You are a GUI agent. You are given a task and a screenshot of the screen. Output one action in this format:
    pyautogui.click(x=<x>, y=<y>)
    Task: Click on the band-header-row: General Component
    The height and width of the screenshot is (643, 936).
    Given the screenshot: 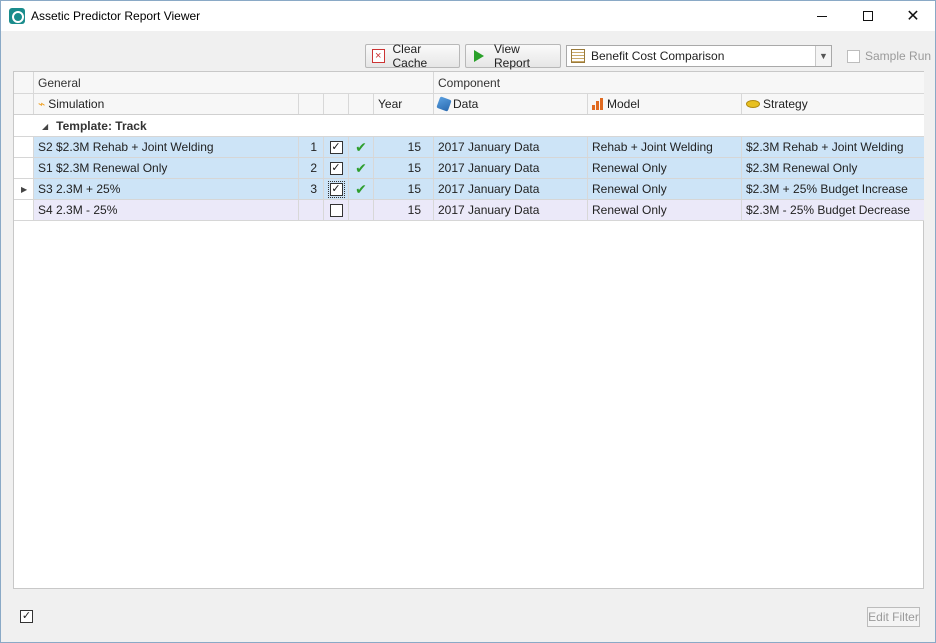 What is the action you would take?
    pyautogui.click(x=469, y=83)
    